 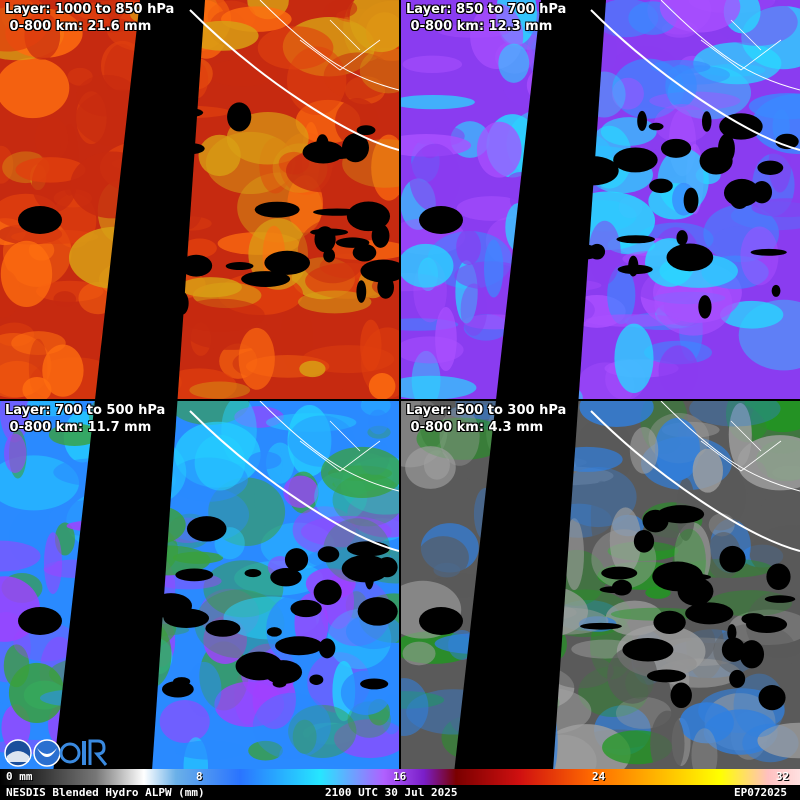 What do you see at coordinates (85, 419) in the screenshot?
I see `panel-label: Layer: 700 to 500 hPa 0-800 km: 11.7 mm` at bounding box center [85, 419].